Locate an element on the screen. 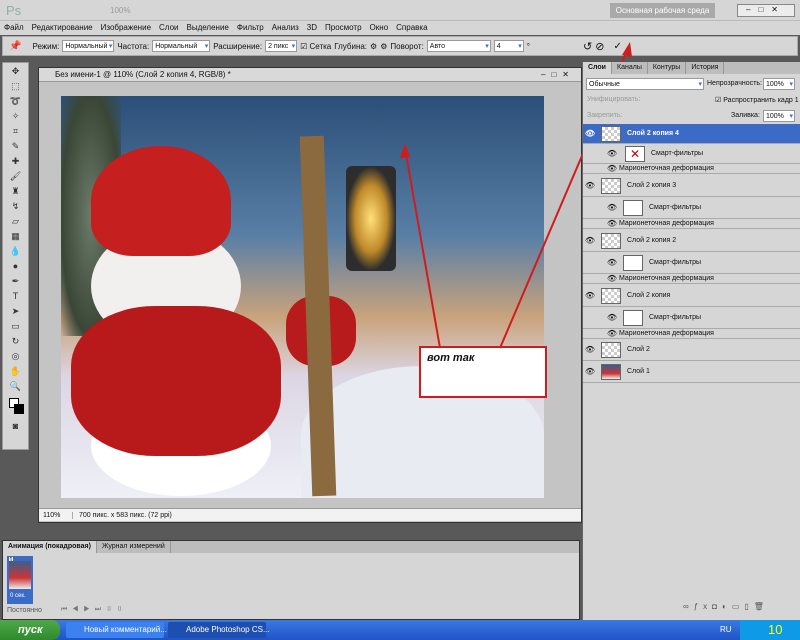 Image resolution: width=800 pixels, height=640 pixels. layer-row: 👁 Слой 1 is located at coordinates (691, 372).